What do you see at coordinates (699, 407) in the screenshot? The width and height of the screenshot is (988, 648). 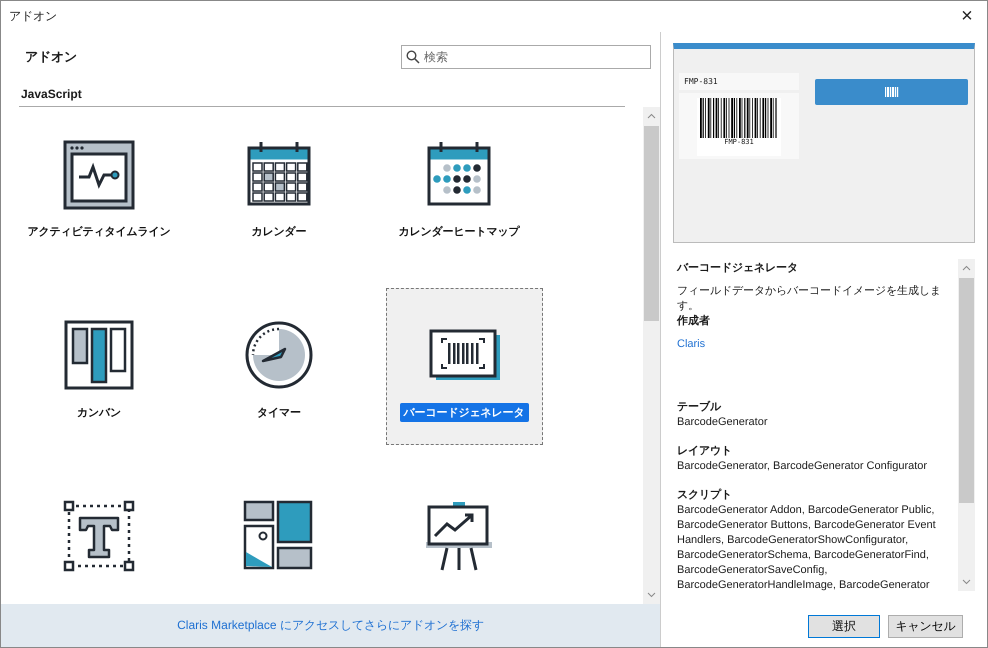 I see `detail-heading: テーブル` at bounding box center [699, 407].